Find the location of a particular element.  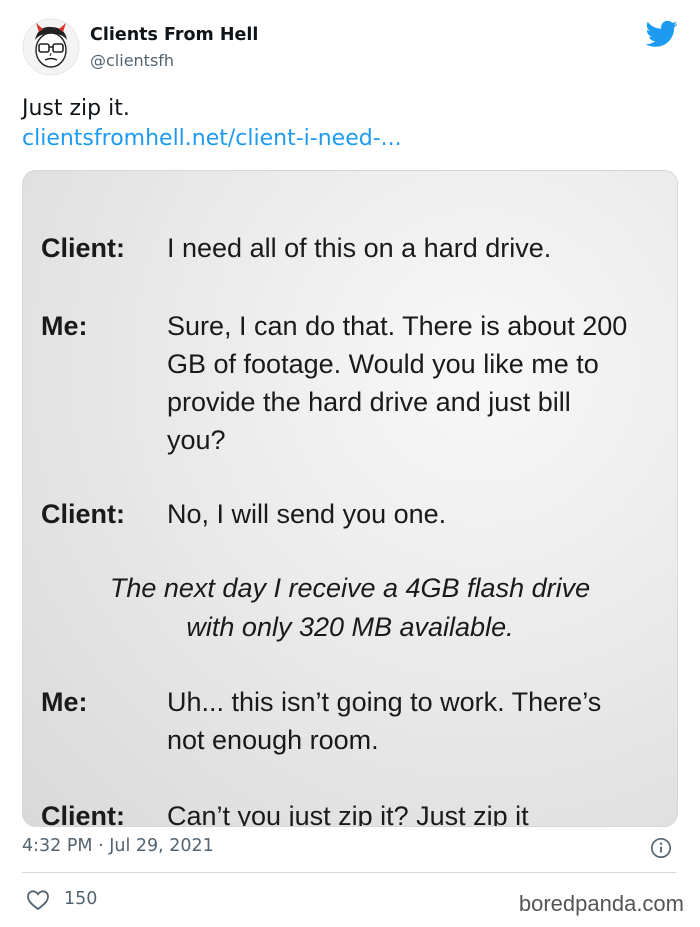

like-count: 150 is located at coordinates (80, 899).